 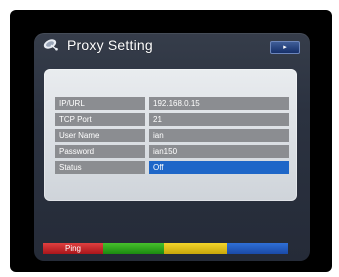 What do you see at coordinates (100, 135) in the screenshot?
I see `user-name-label: User Name` at bounding box center [100, 135].